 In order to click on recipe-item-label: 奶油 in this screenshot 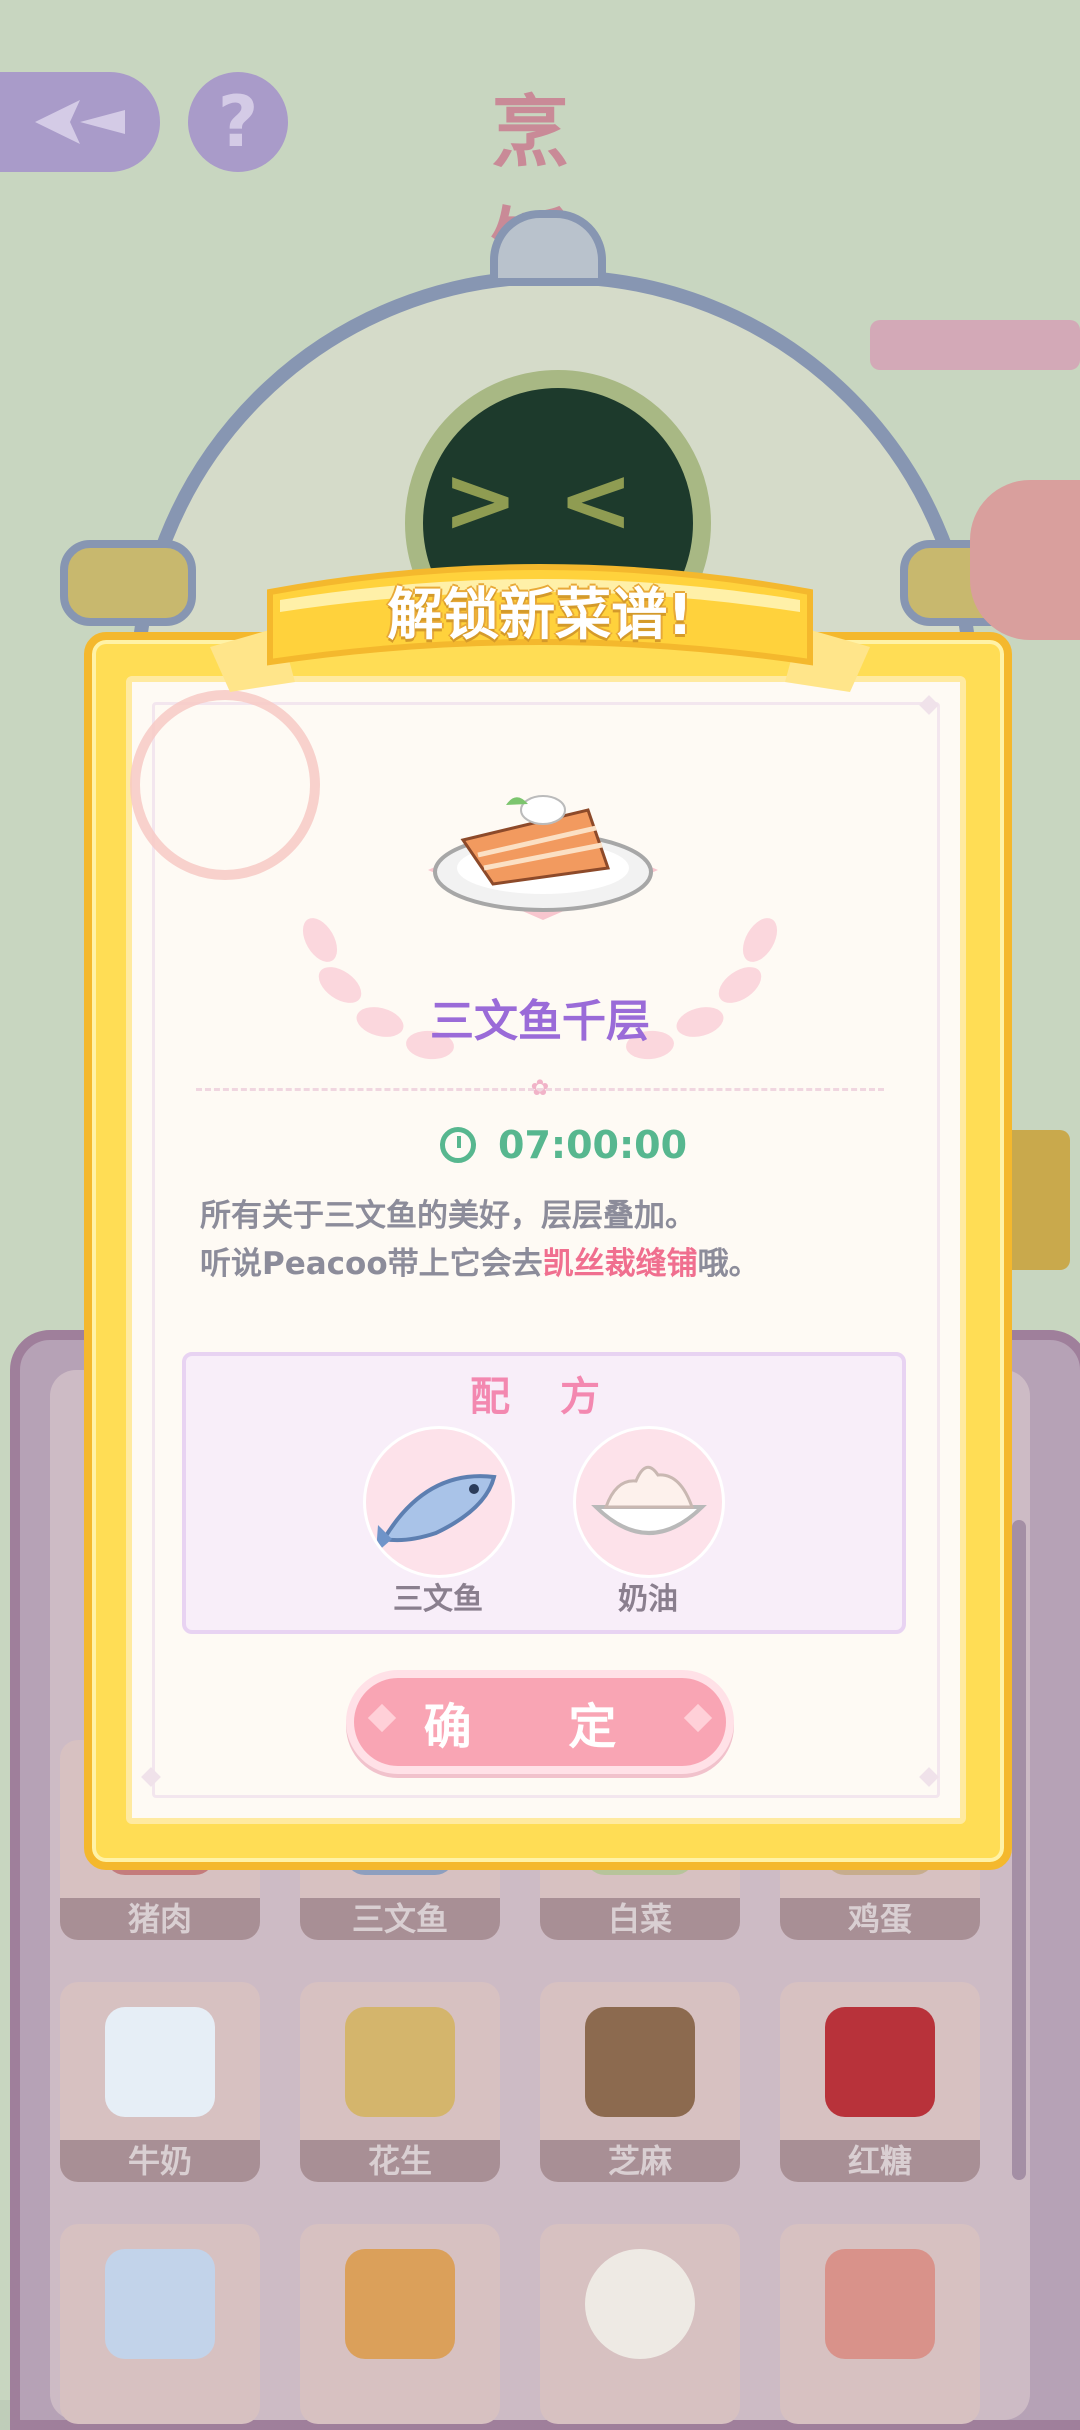, I will do `click(648, 1599)`.